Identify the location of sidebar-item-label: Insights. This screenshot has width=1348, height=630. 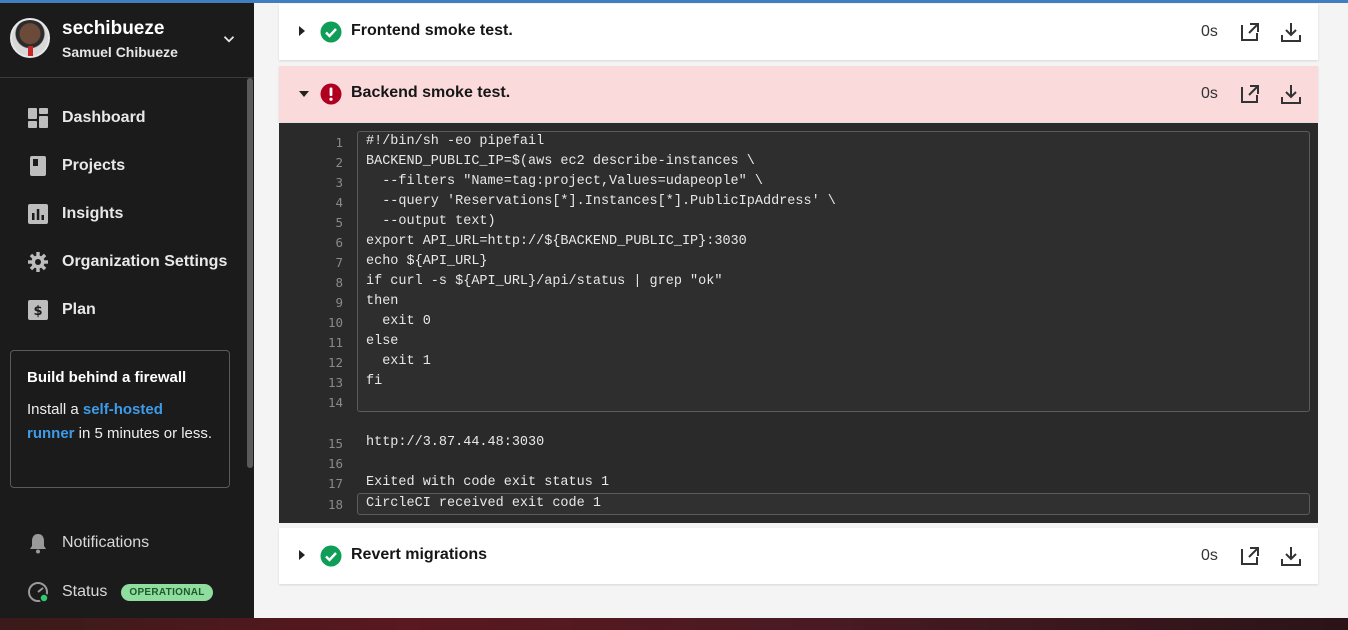
(93, 213).